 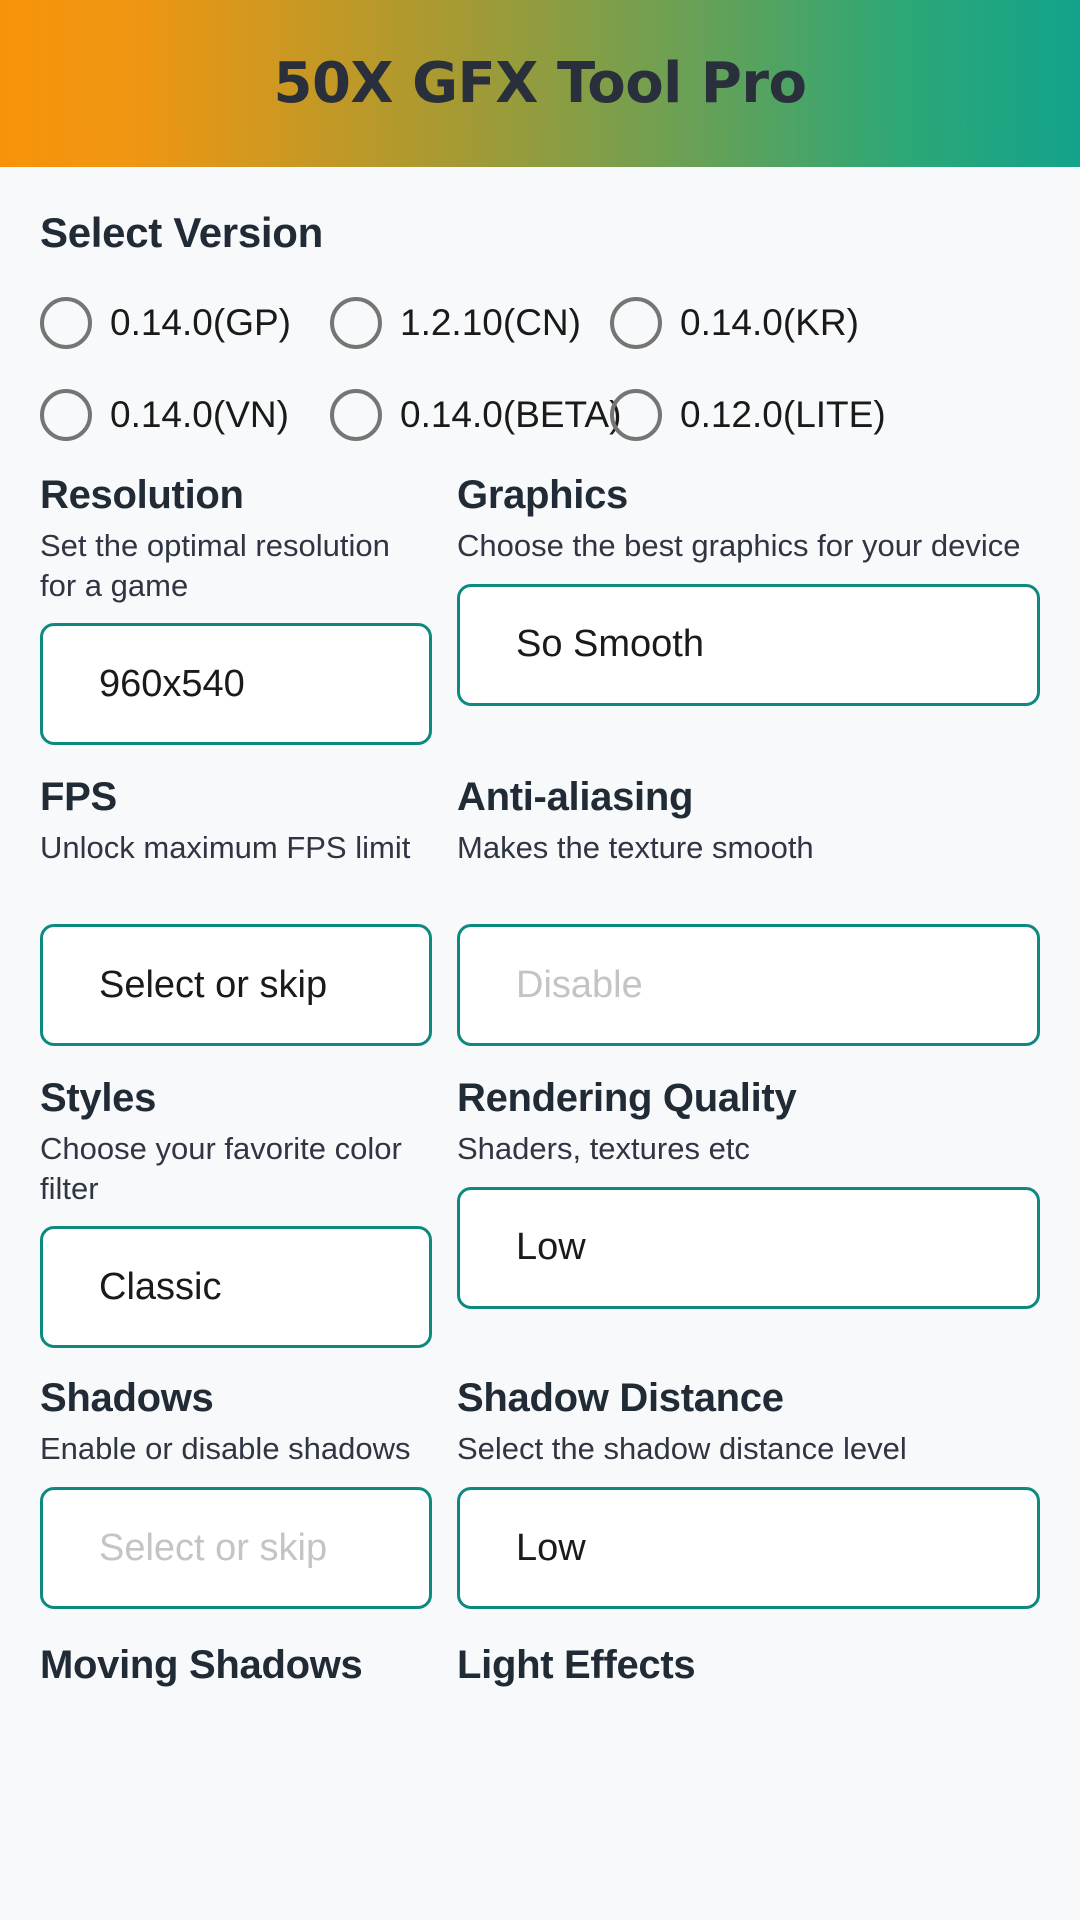 I want to click on setting-title-moving-shadows: Moving Shadows, so click(x=201, y=1665).